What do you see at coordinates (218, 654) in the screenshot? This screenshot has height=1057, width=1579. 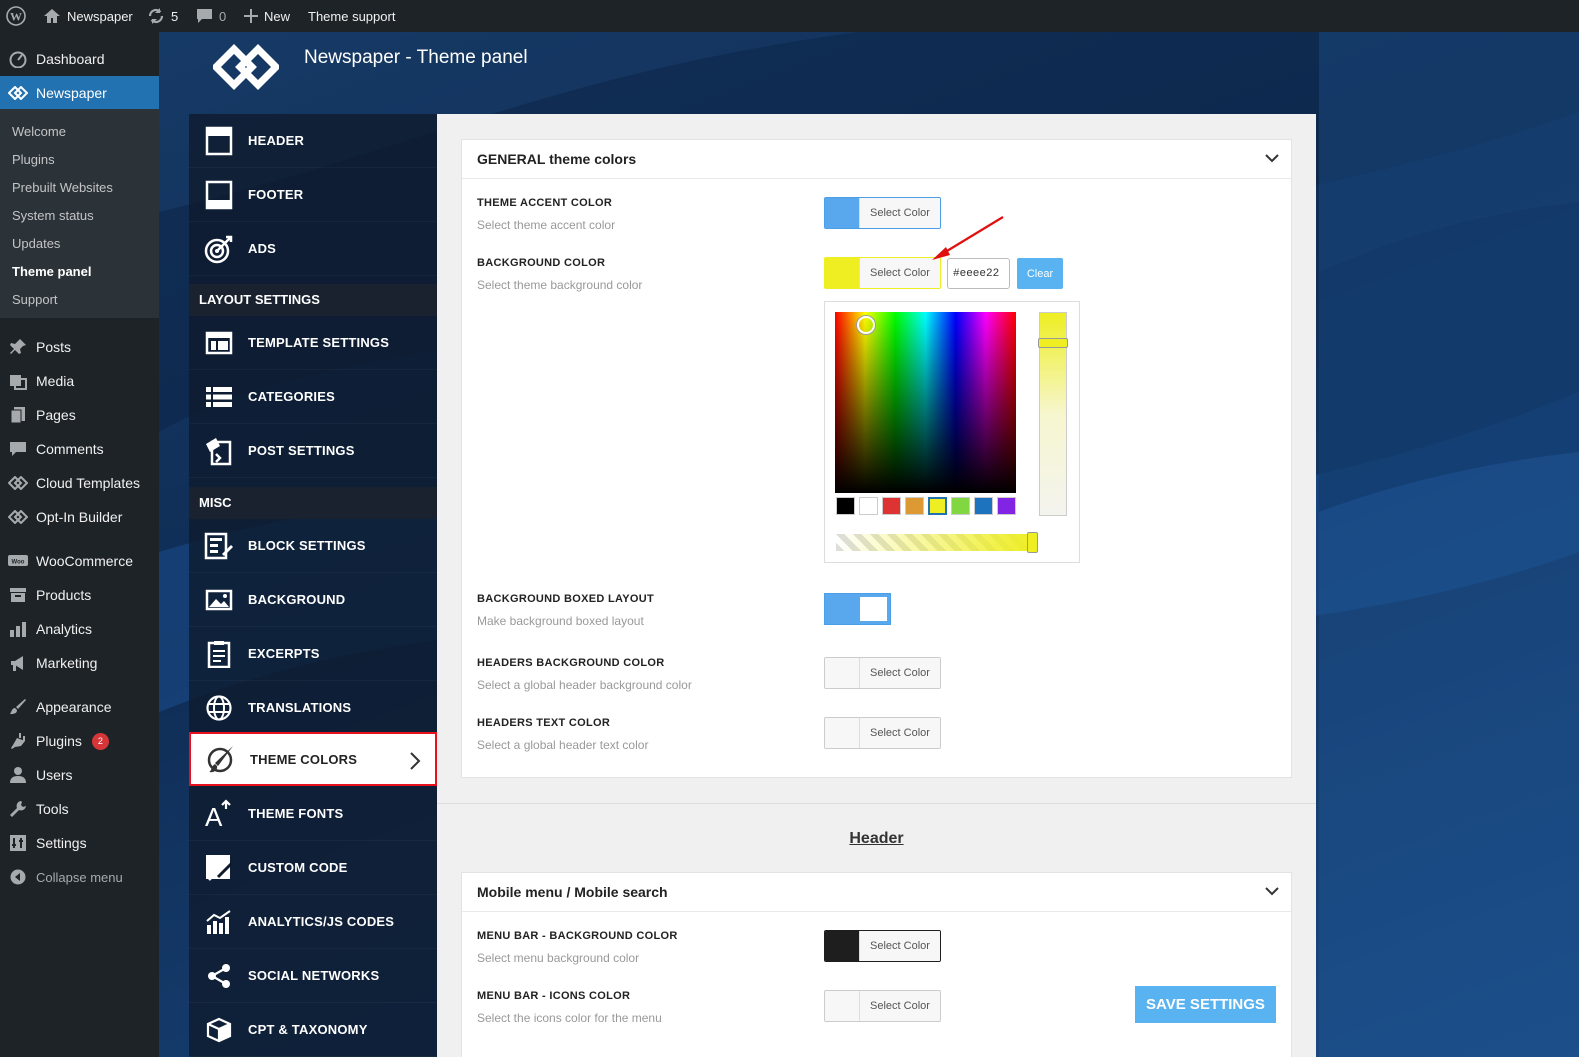 I see `document-icon` at bounding box center [218, 654].